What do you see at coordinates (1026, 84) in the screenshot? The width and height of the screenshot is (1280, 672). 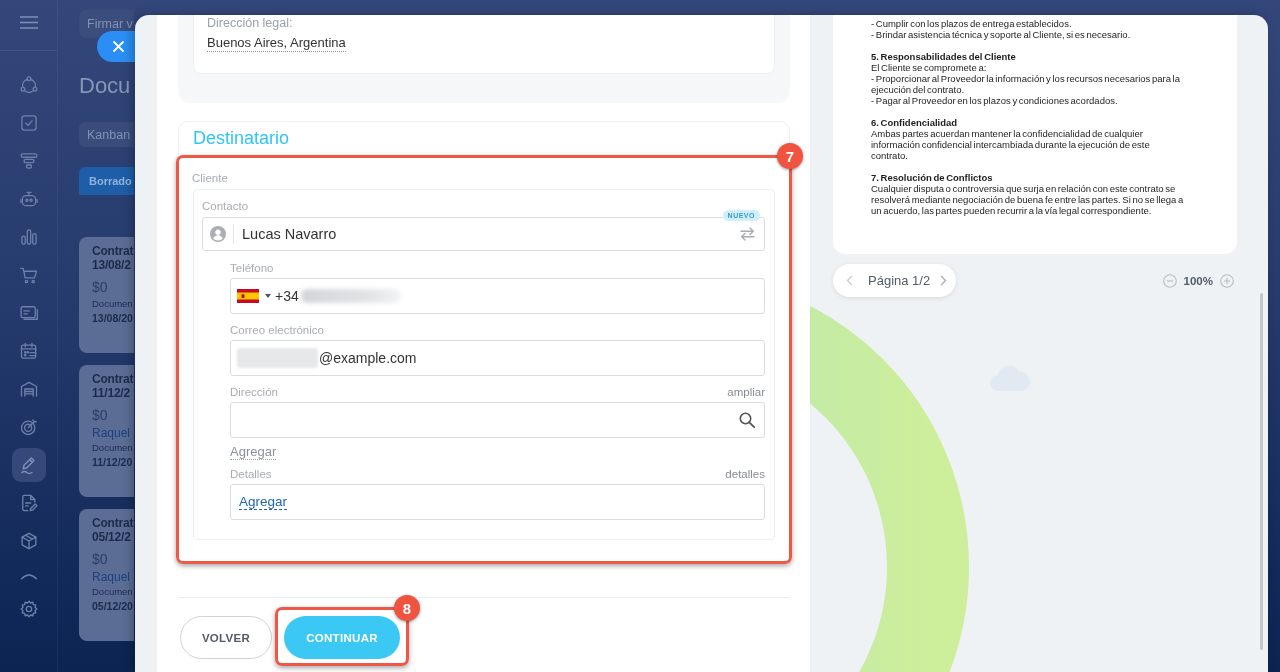 I see `document-text: - Proporcionar al Proveedor la información y los recursos necesarios para la ejecución del contrato.` at bounding box center [1026, 84].